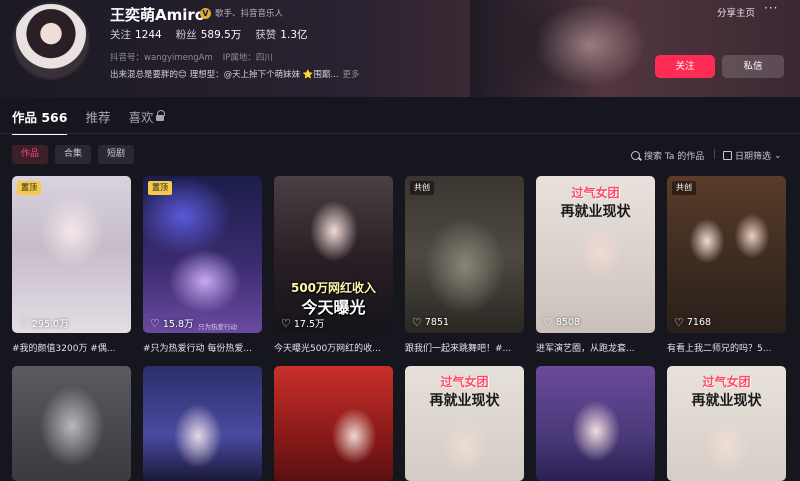  I want to click on video-watermark: 只为热爱行动, so click(217, 327).